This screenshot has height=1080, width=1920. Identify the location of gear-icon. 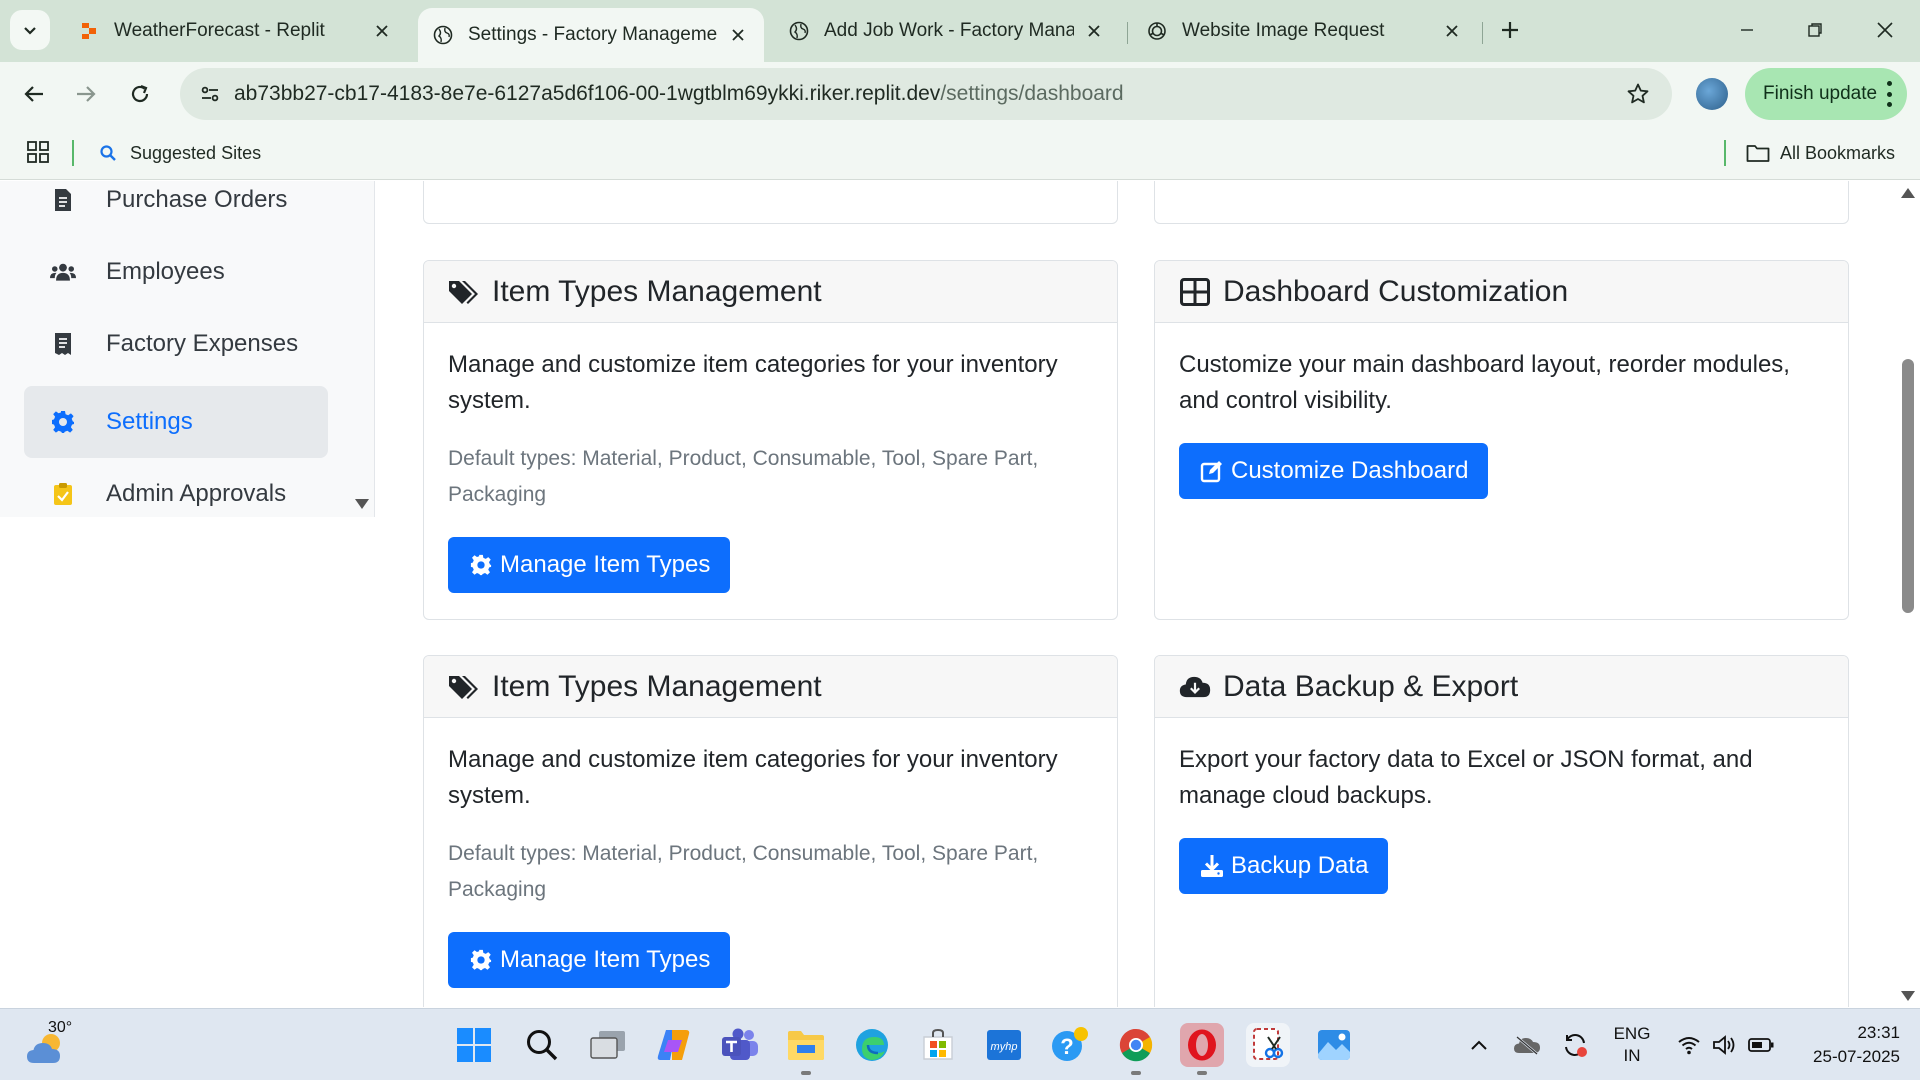
(481, 565).